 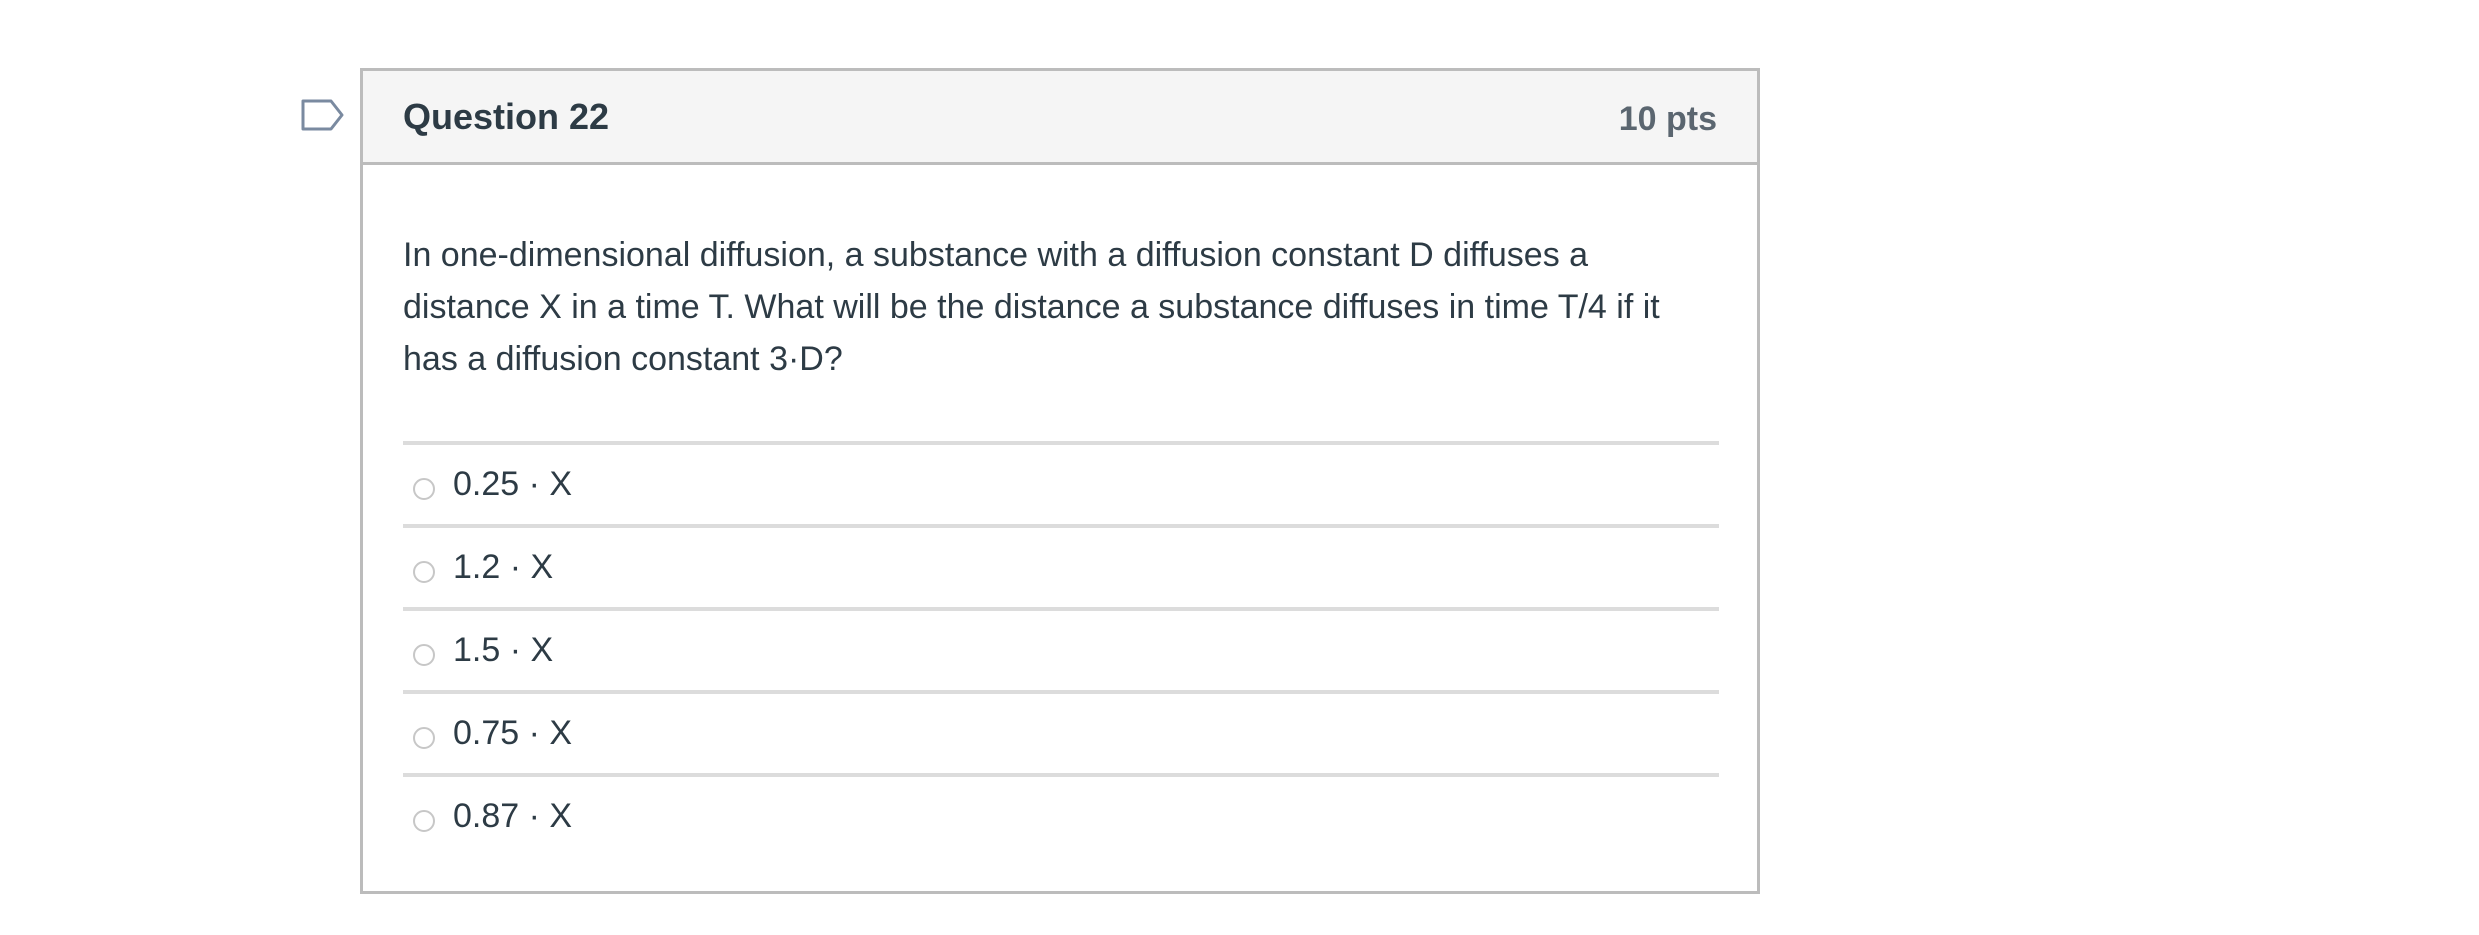 I want to click on answer-option: 0.87 · X, so click(x=1061, y=814).